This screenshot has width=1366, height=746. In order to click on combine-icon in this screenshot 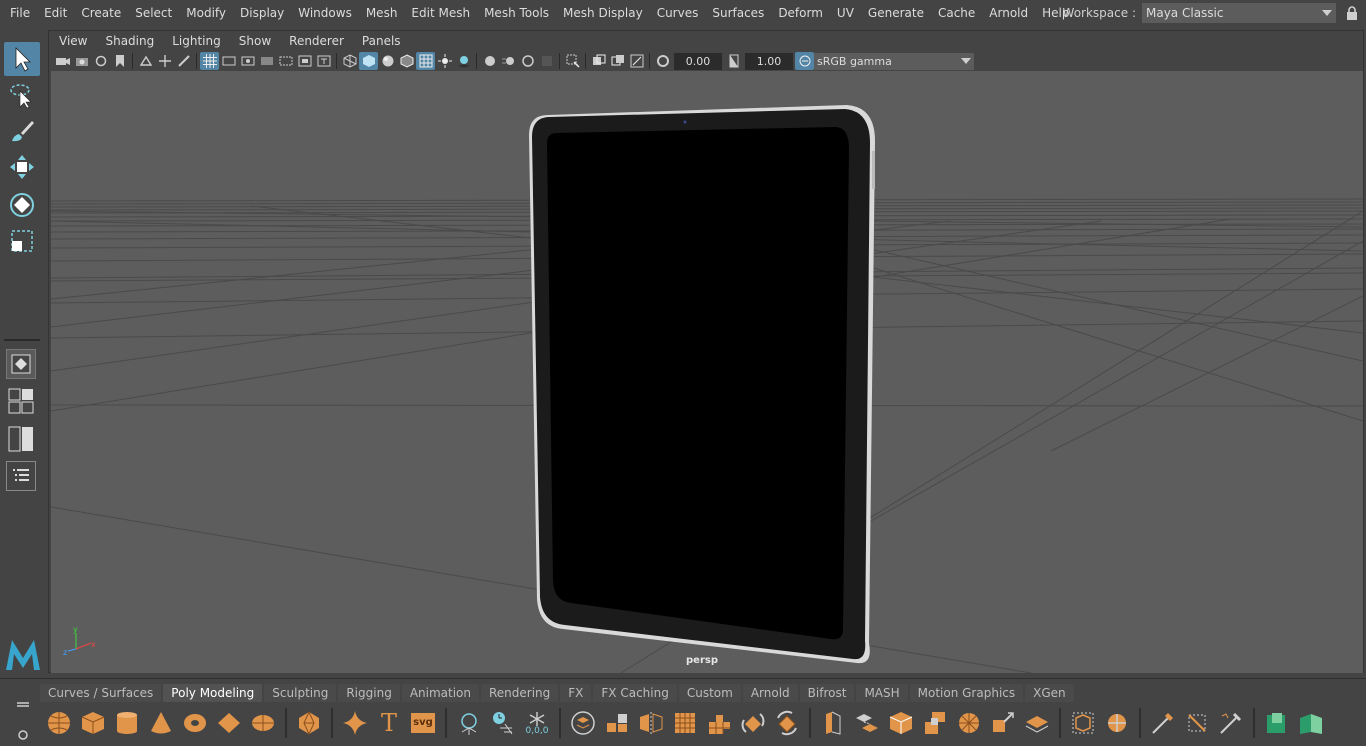, I will do `click(583, 723)`.